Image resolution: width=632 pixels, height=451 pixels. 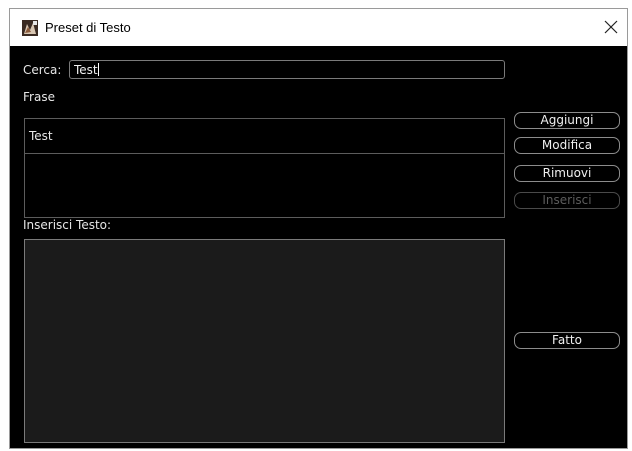 What do you see at coordinates (39, 97) in the screenshot?
I see `phrase-header: Frase` at bounding box center [39, 97].